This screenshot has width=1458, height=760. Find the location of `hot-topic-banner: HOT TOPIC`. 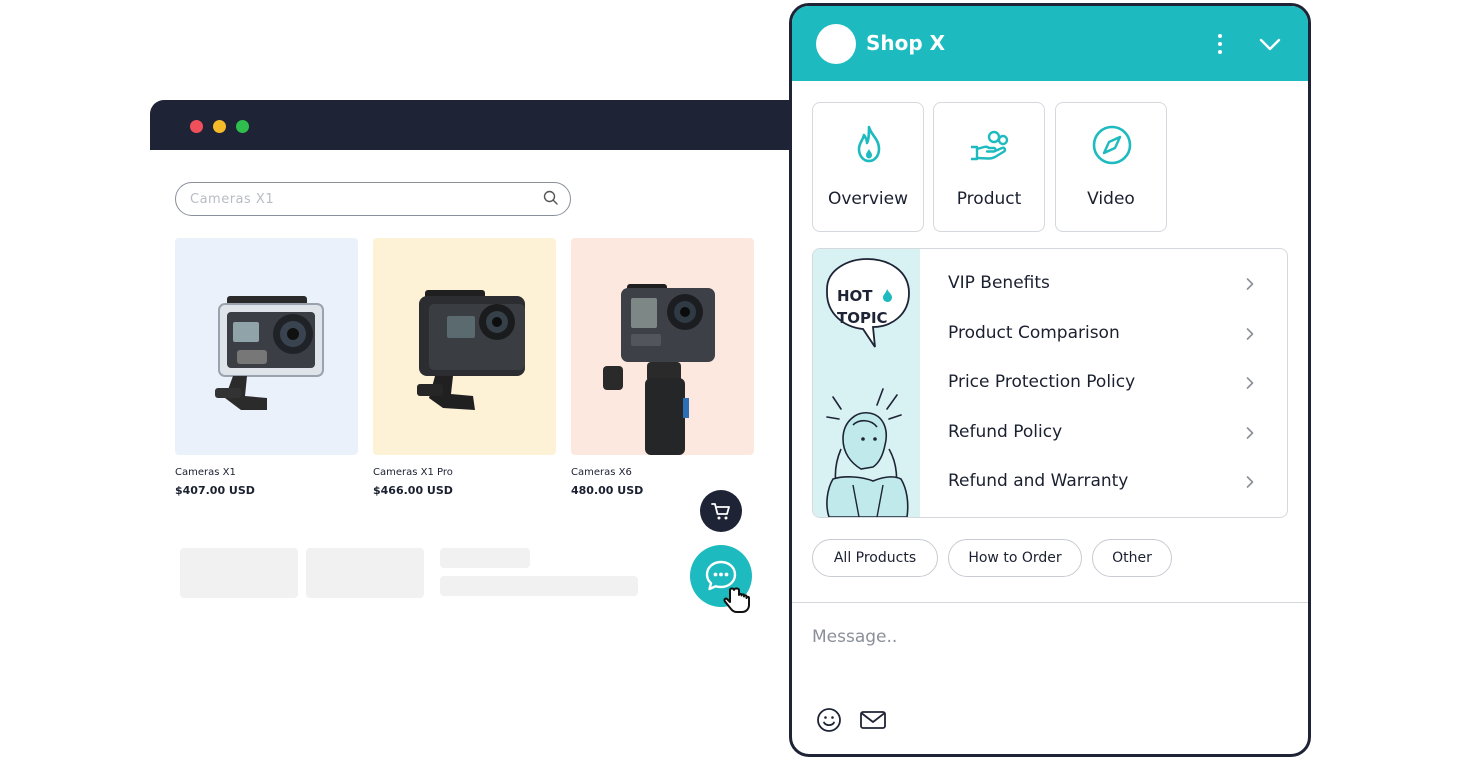

hot-topic-banner: HOT TOPIC is located at coordinates (866, 383).